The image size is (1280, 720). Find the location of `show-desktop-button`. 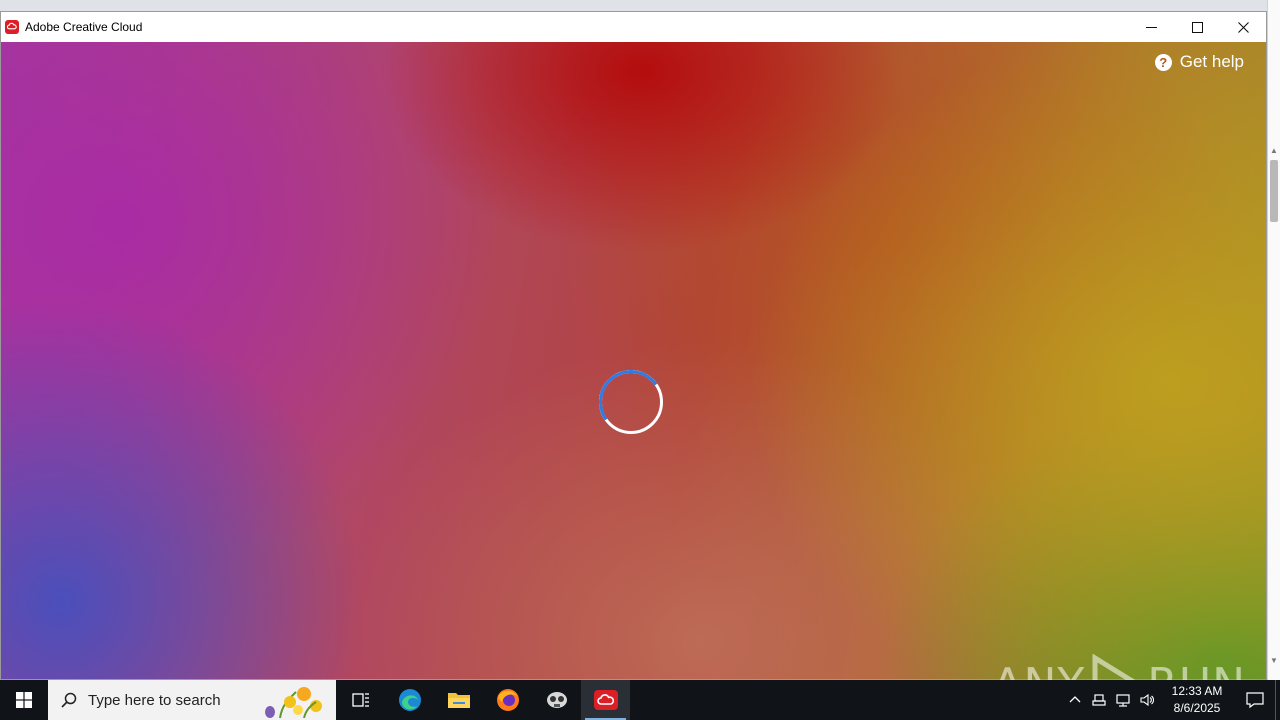

show-desktop-button is located at coordinates (1277, 700).